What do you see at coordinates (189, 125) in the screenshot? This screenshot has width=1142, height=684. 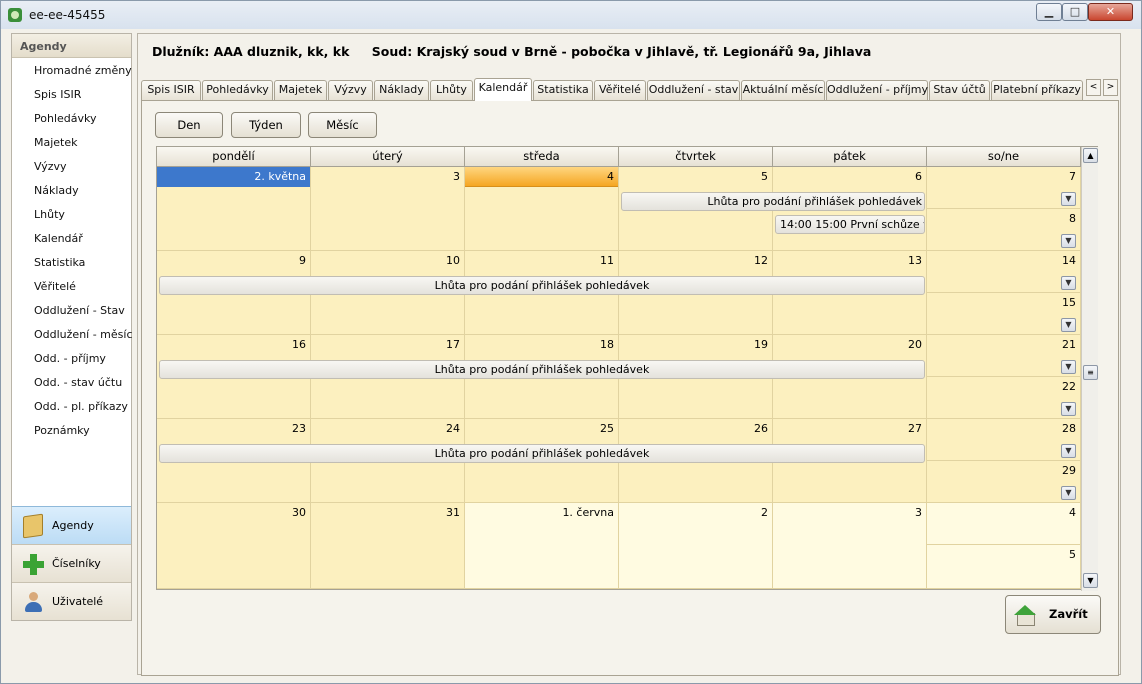 I see `view-day-button: Den` at bounding box center [189, 125].